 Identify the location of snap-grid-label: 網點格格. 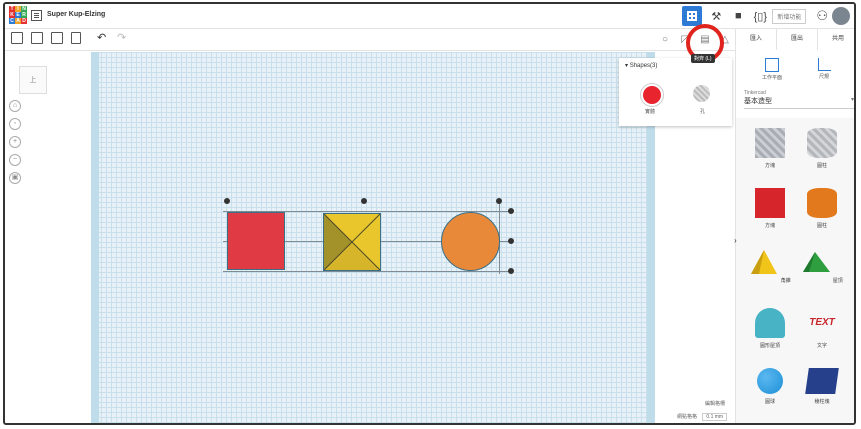
(687, 417).